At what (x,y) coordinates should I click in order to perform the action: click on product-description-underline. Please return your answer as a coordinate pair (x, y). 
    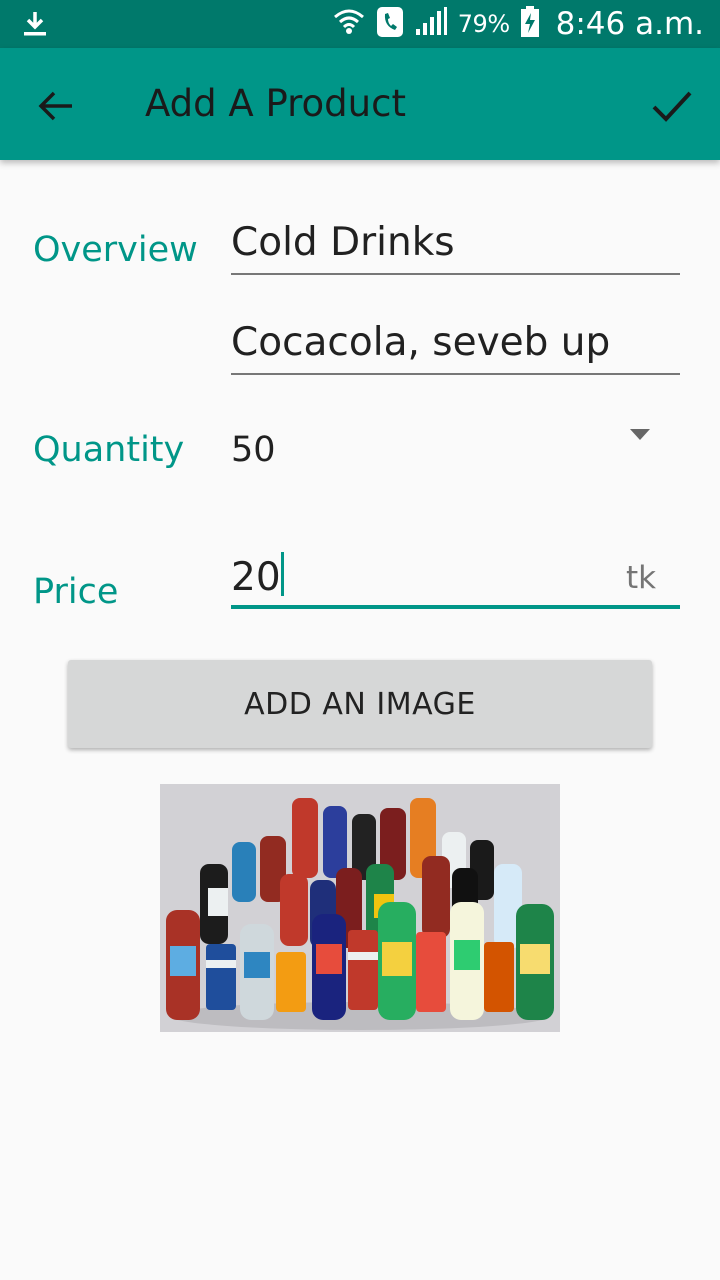
    Looking at the image, I should click on (455, 374).